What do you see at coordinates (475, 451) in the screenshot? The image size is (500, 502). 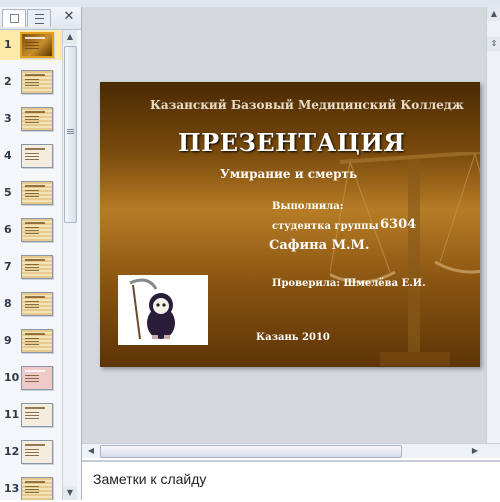 I see `scroll-right-icon: ▶` at bounding box center [475, 451].